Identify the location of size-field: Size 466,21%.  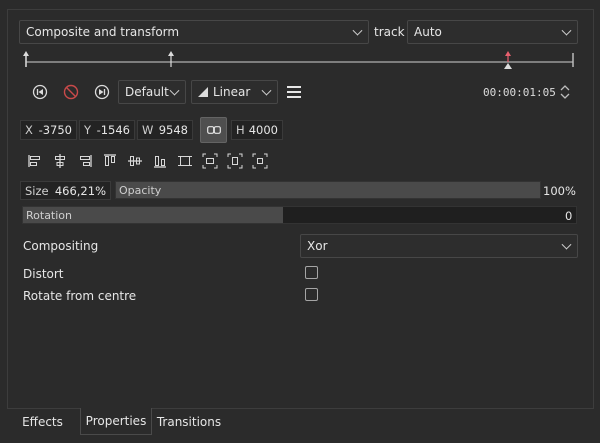
(65, 190).